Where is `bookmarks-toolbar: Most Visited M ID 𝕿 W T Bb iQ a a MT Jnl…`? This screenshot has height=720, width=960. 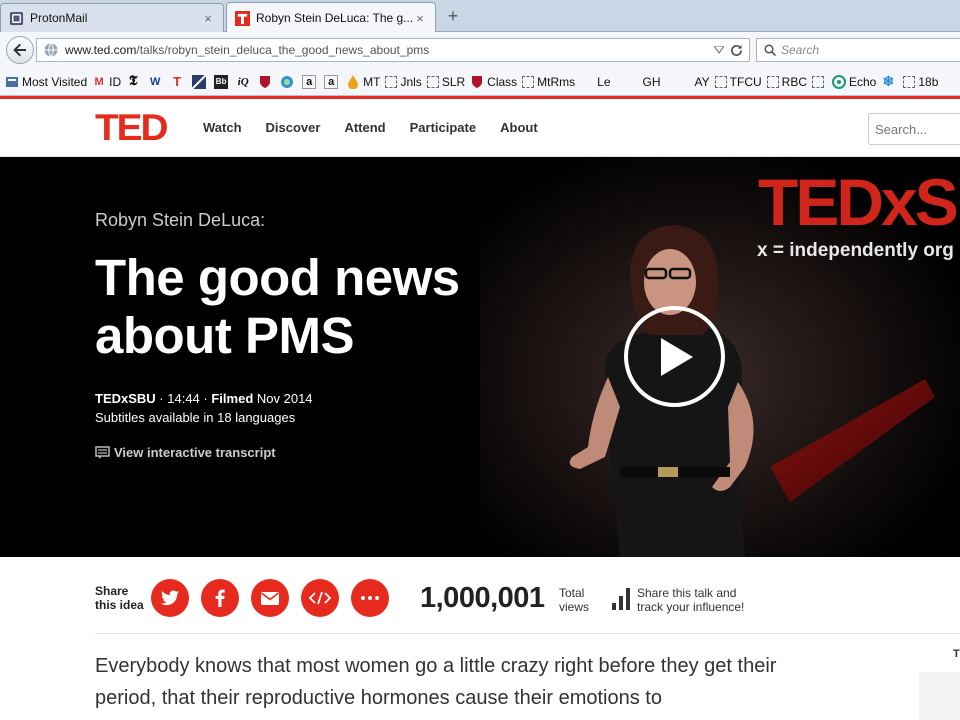 bookmarks-toolbar: Most Visited M ID 𝕿 W T Bb iQ a a MT Jnl… is located at coordinates (480, 82).